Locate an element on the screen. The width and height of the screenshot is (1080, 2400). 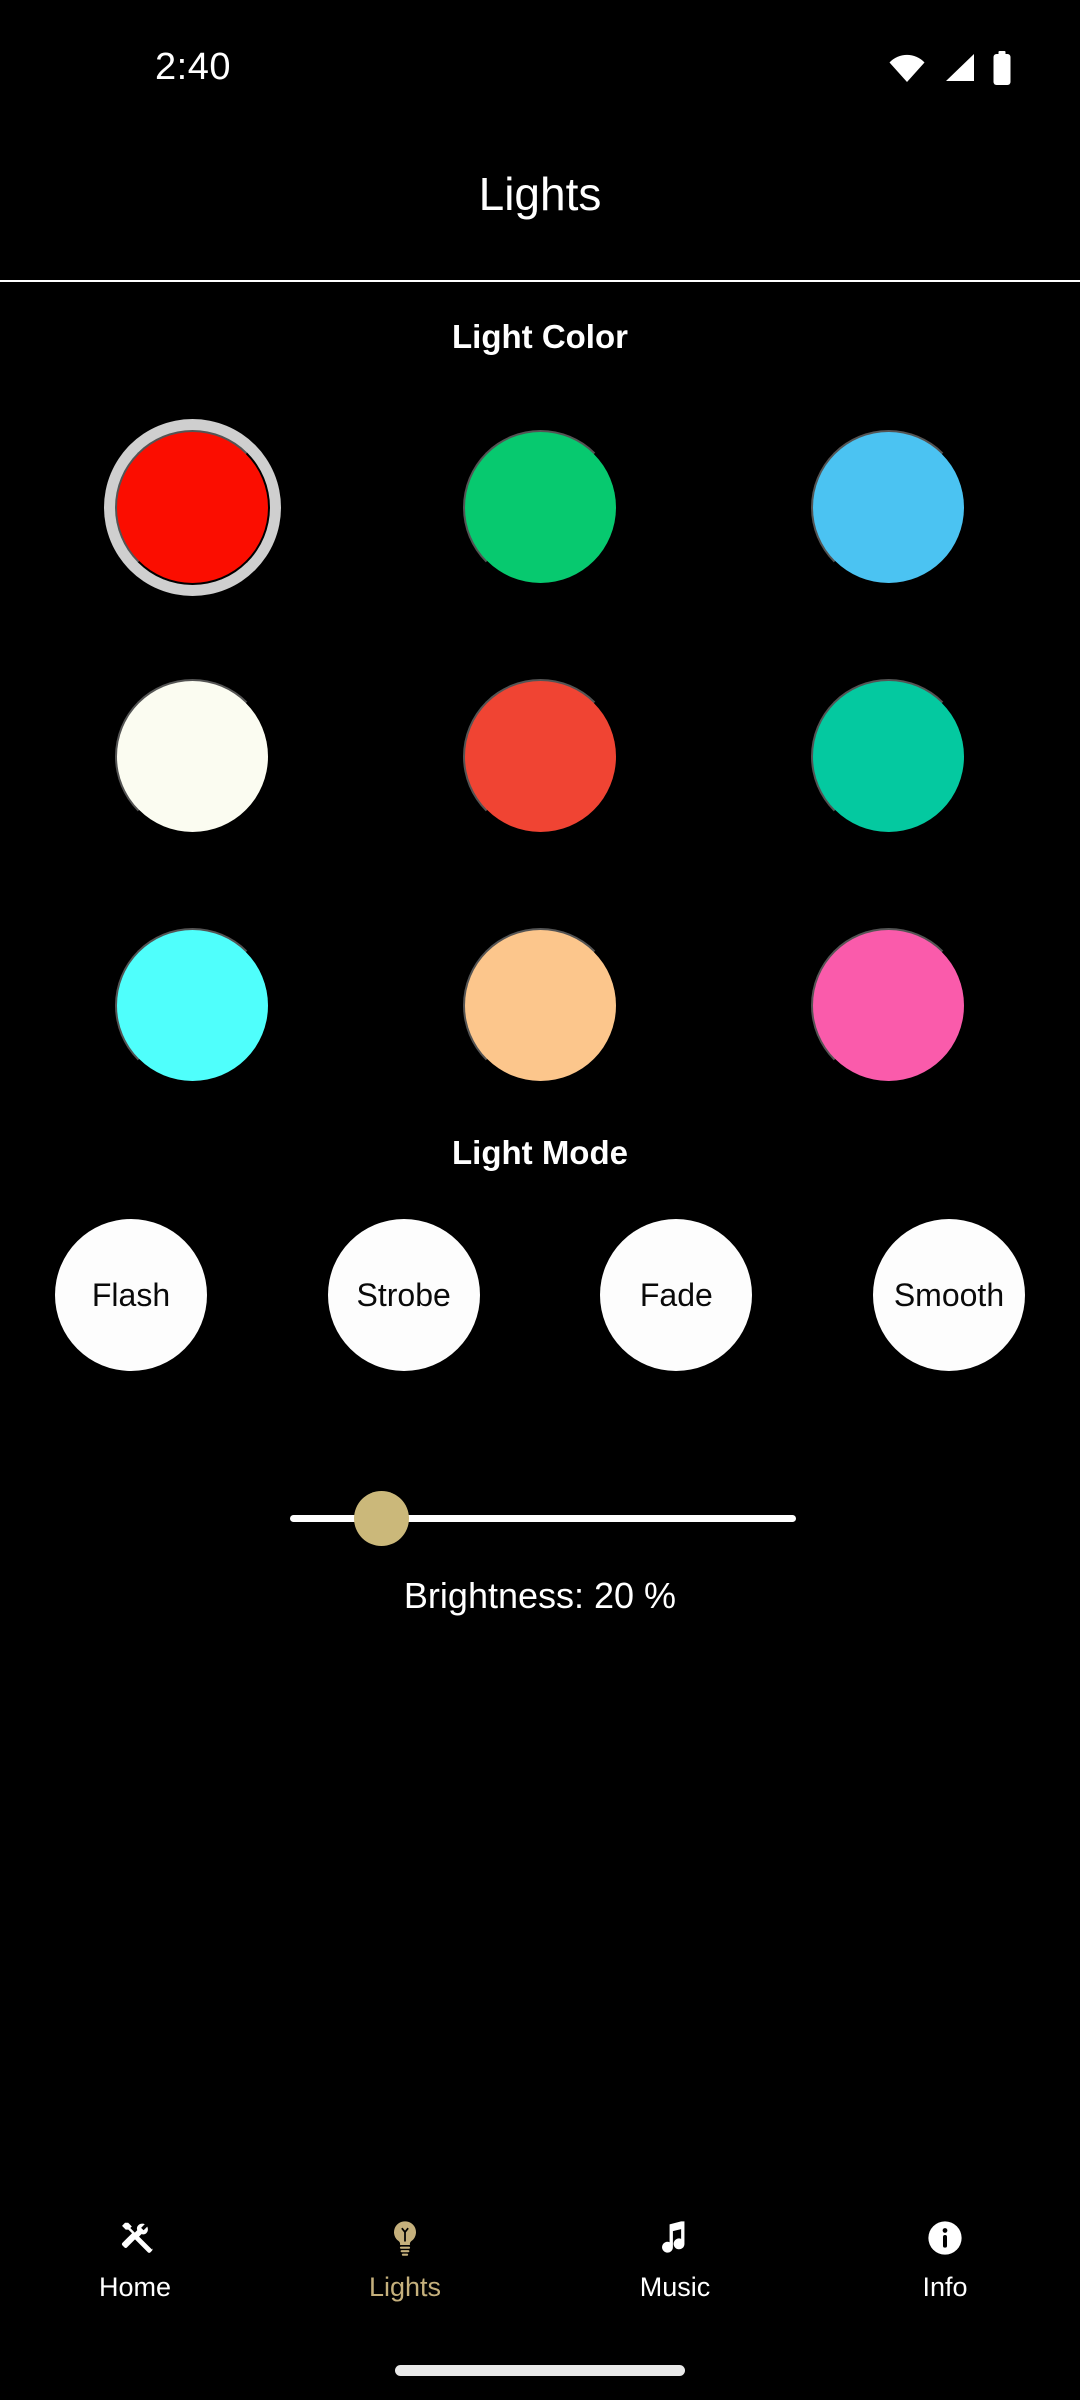
color-swatch-red is located at coordinates (192, 507).